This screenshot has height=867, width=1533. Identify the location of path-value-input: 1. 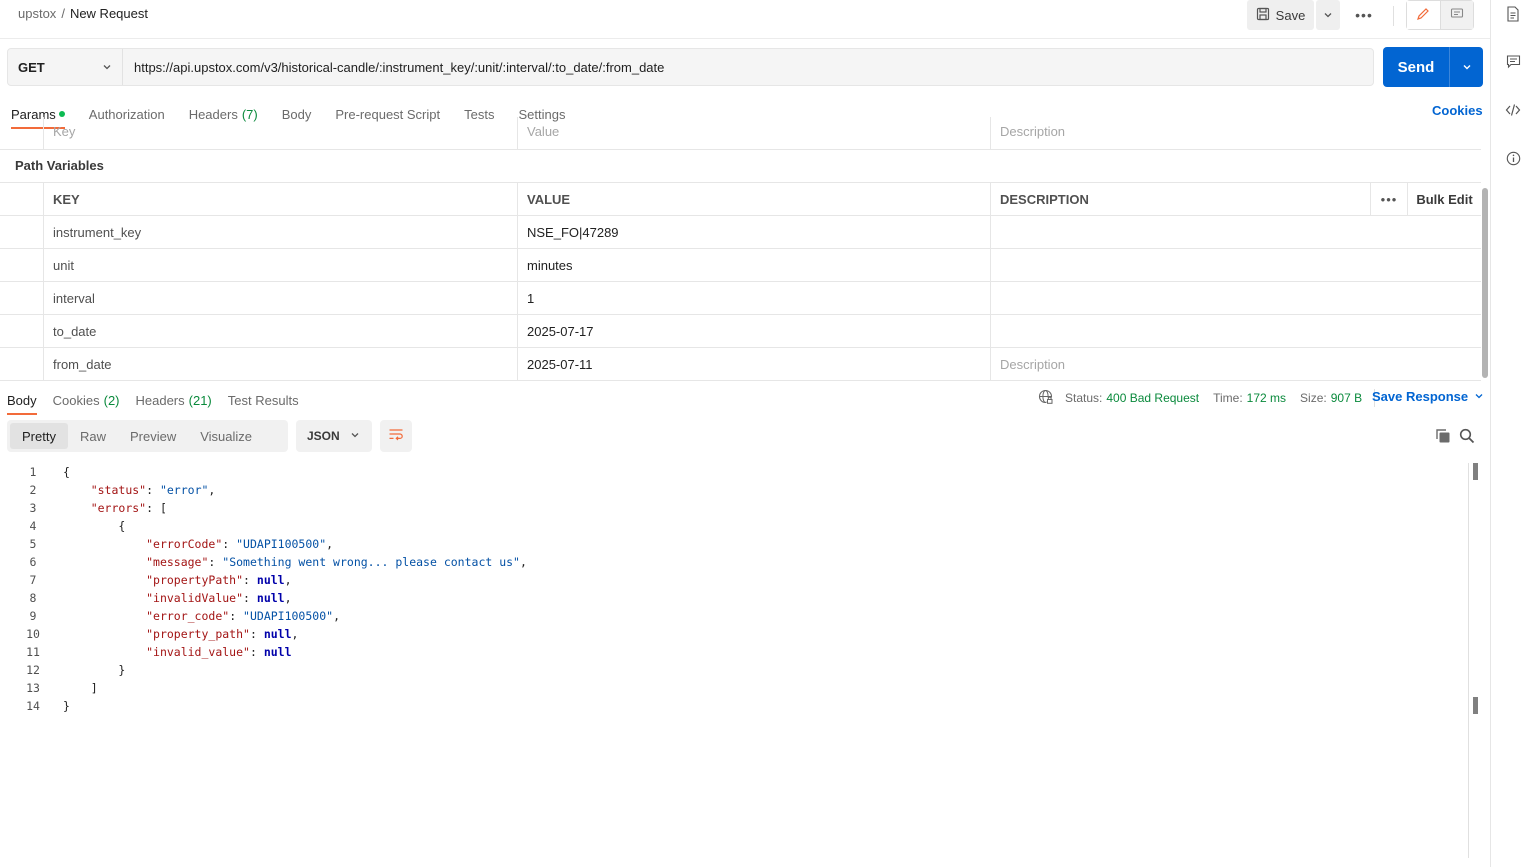
(754, 298).